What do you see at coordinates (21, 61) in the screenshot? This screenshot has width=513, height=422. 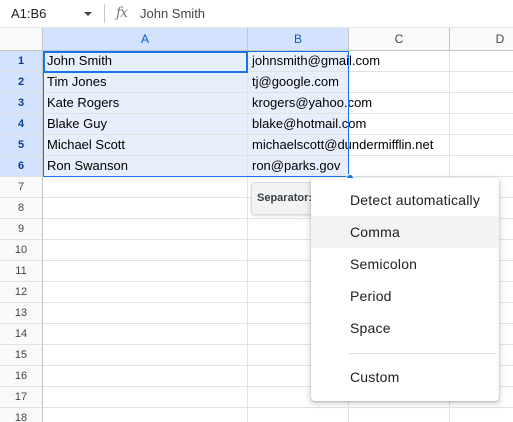 I see `row-header-1: 1` at bounding box center [21, 61].